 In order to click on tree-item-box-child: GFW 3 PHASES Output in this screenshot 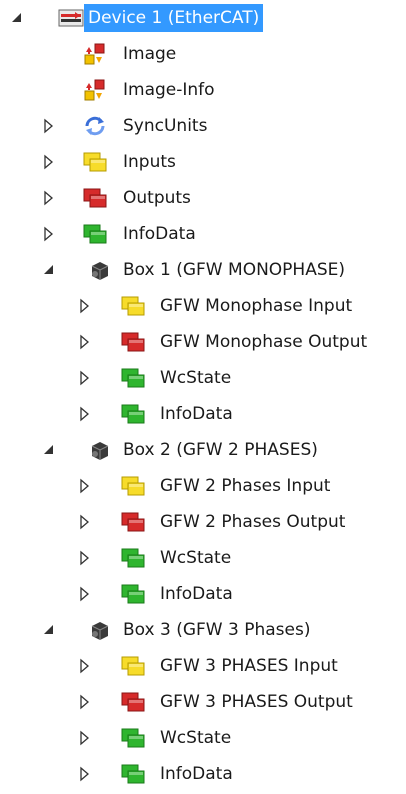, I will do `click(203, 702)`.